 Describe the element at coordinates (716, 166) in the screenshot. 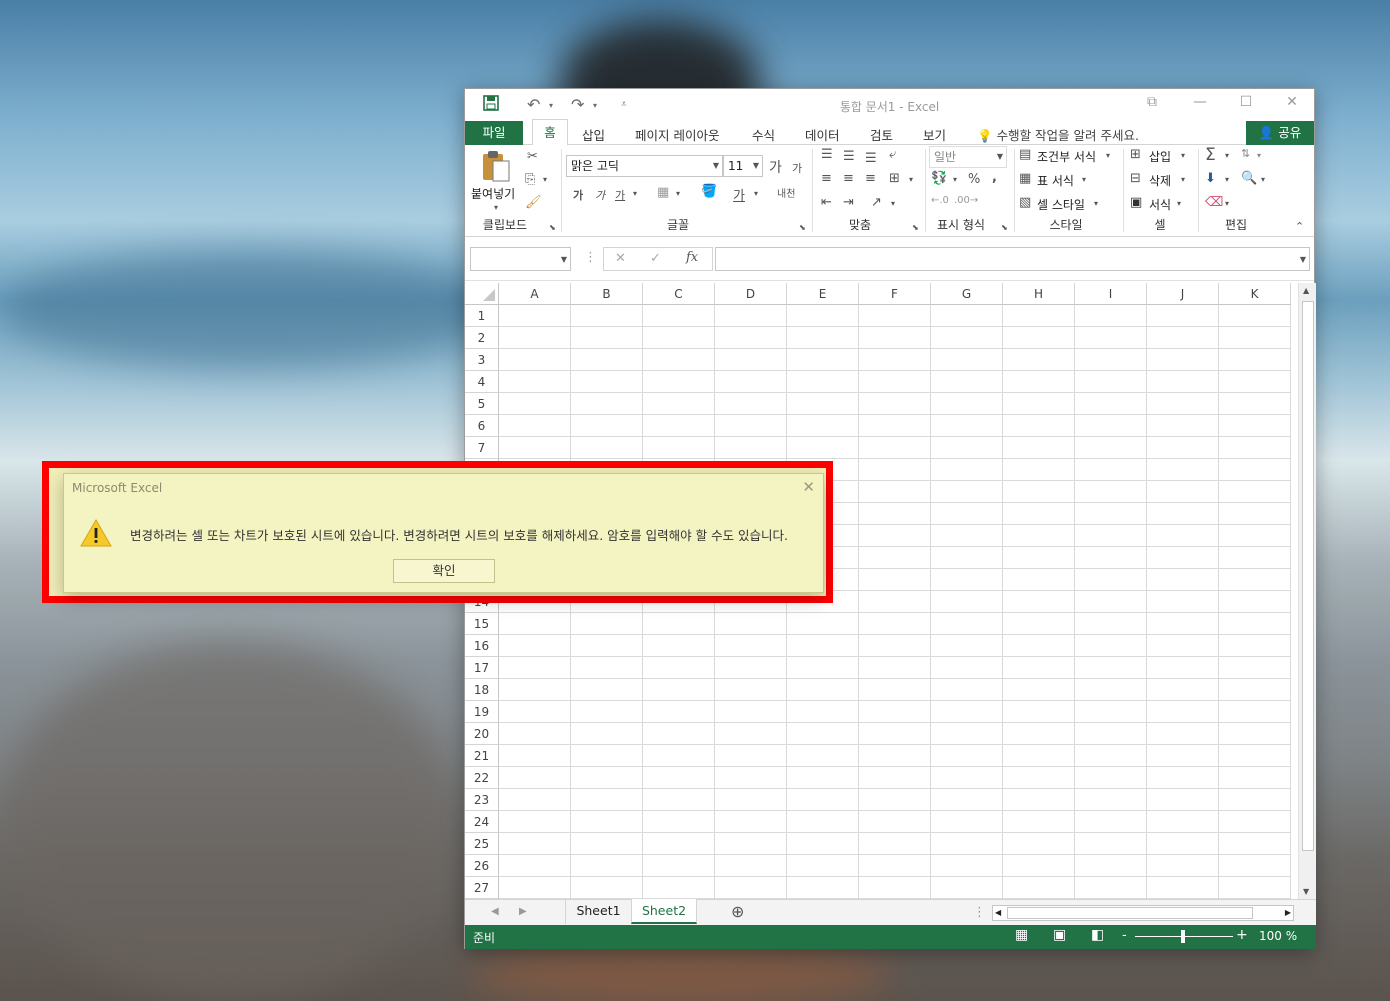

I see `font-name-dropdown-icon: ▼` at that location.